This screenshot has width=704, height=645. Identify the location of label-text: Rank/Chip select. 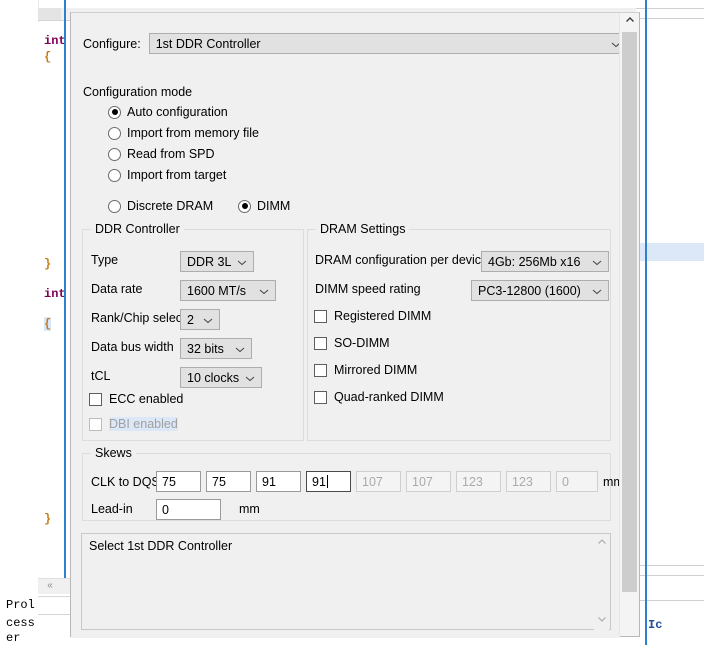
(138, 318).